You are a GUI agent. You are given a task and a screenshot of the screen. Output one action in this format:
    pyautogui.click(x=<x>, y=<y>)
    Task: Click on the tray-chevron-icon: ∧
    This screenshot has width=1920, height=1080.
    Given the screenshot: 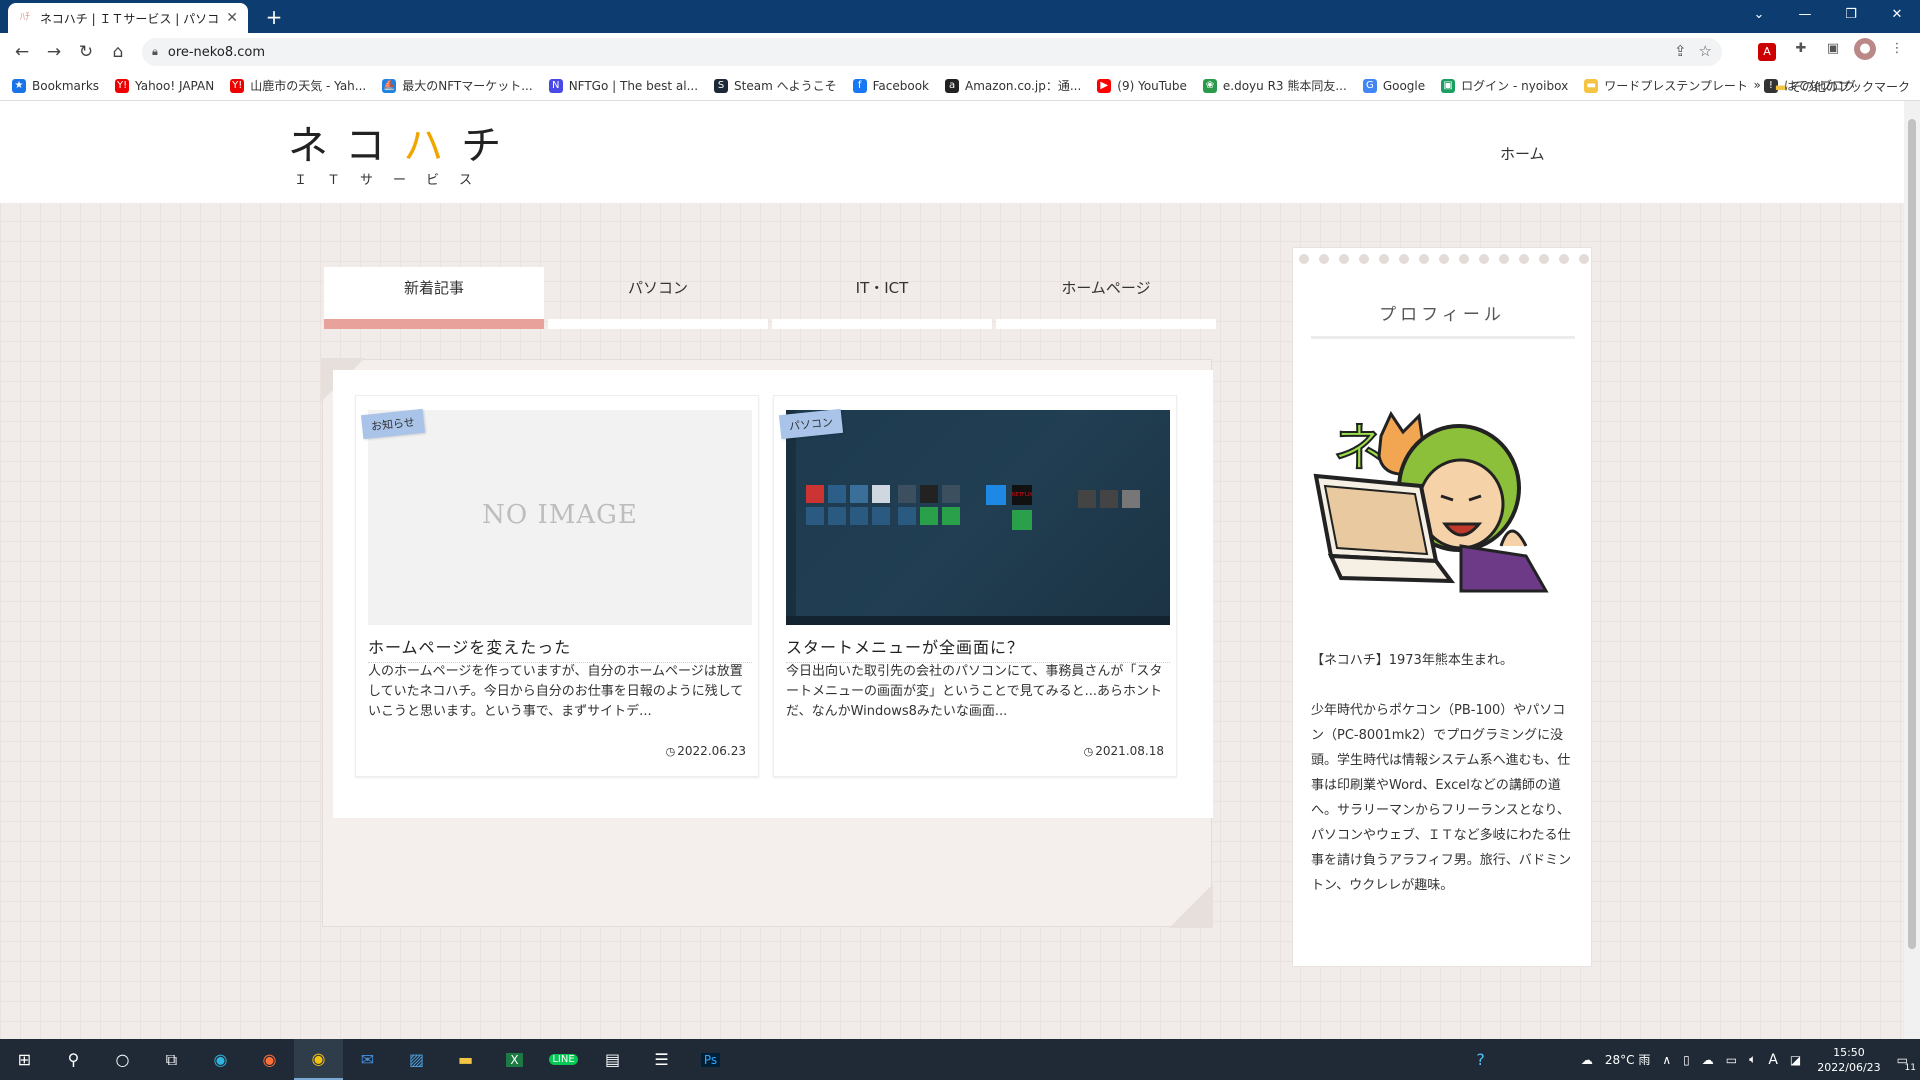 What is the action you would take?
    pyautogui.click(x=1666, y=1060)
    